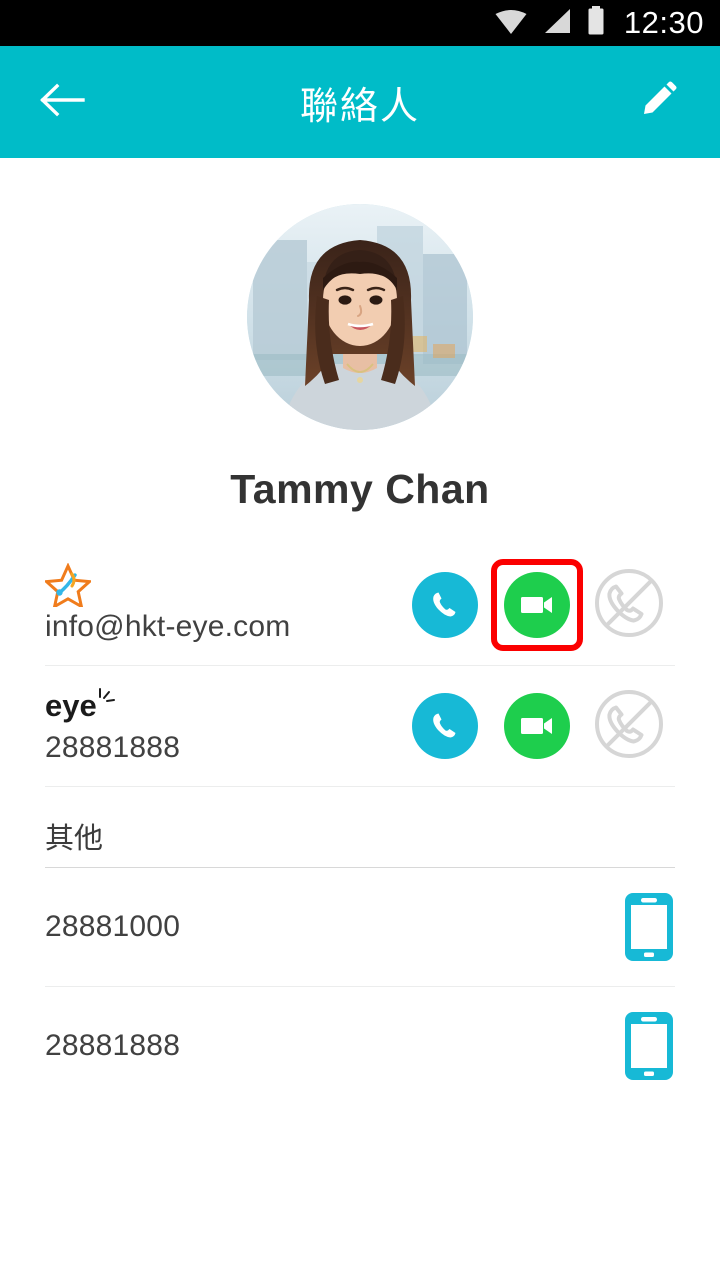 The height and width of the screenshot is (1280, 720). I want to click on avatar, so click(360, 317).